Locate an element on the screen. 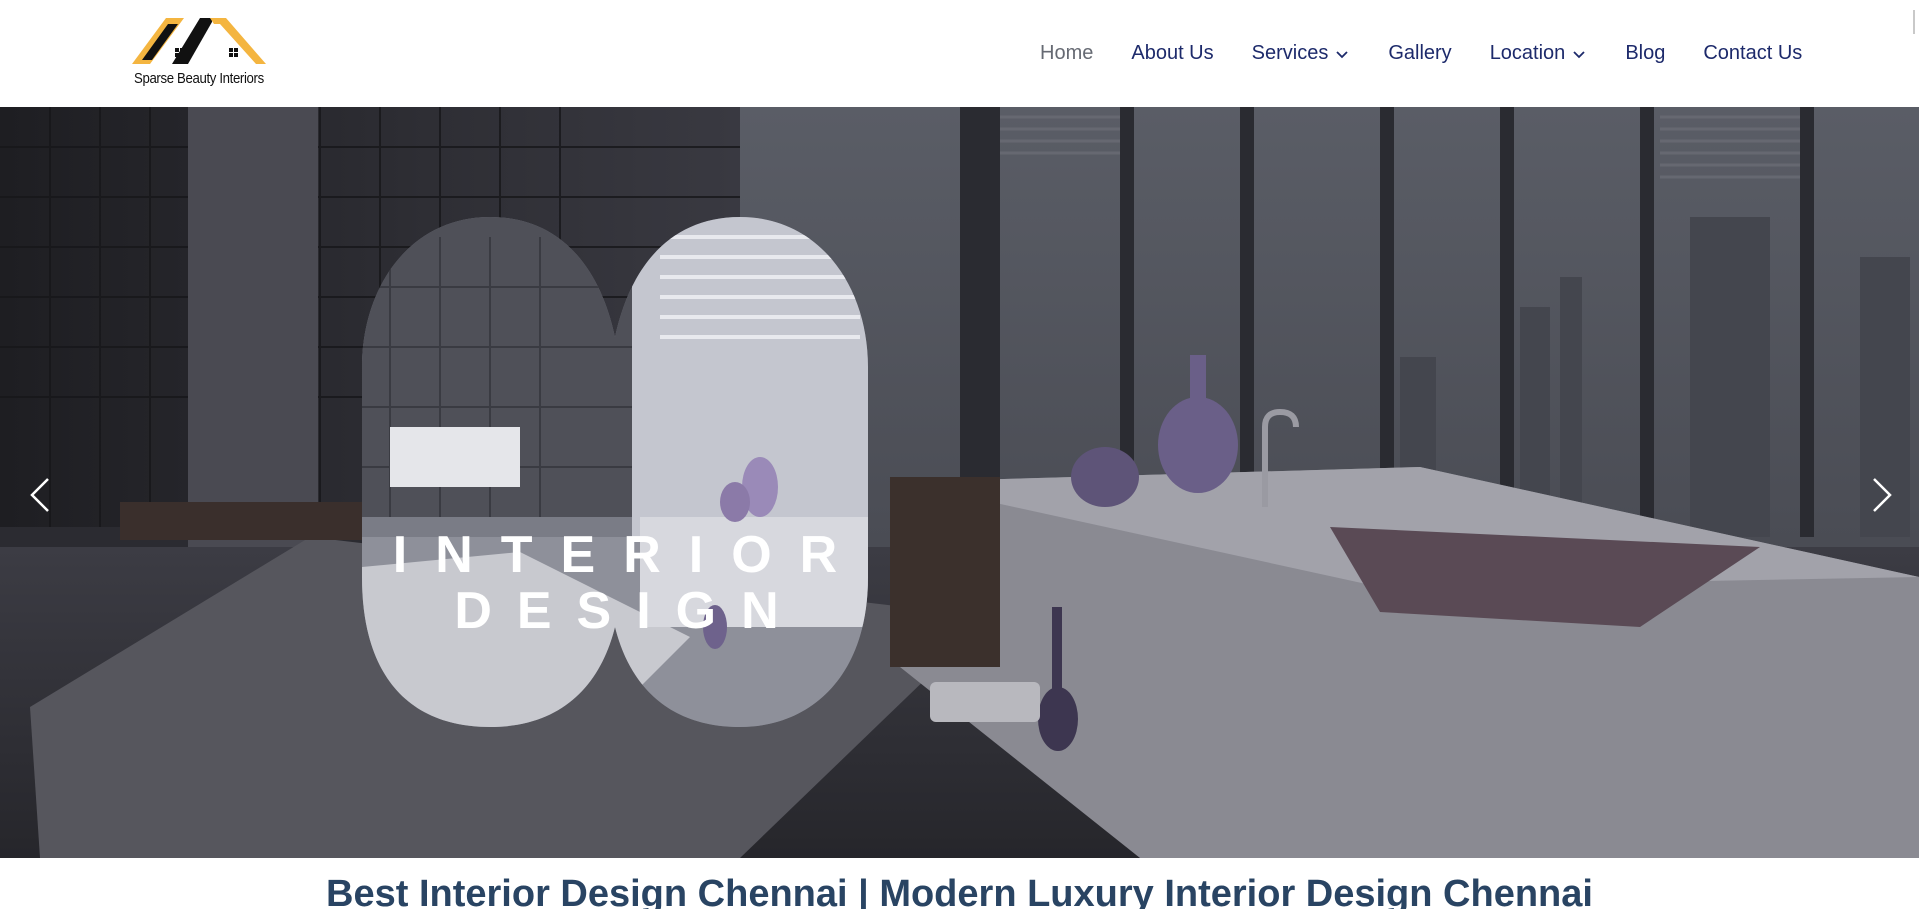  nav-label: About Us is located at coordinates (1172, 53).